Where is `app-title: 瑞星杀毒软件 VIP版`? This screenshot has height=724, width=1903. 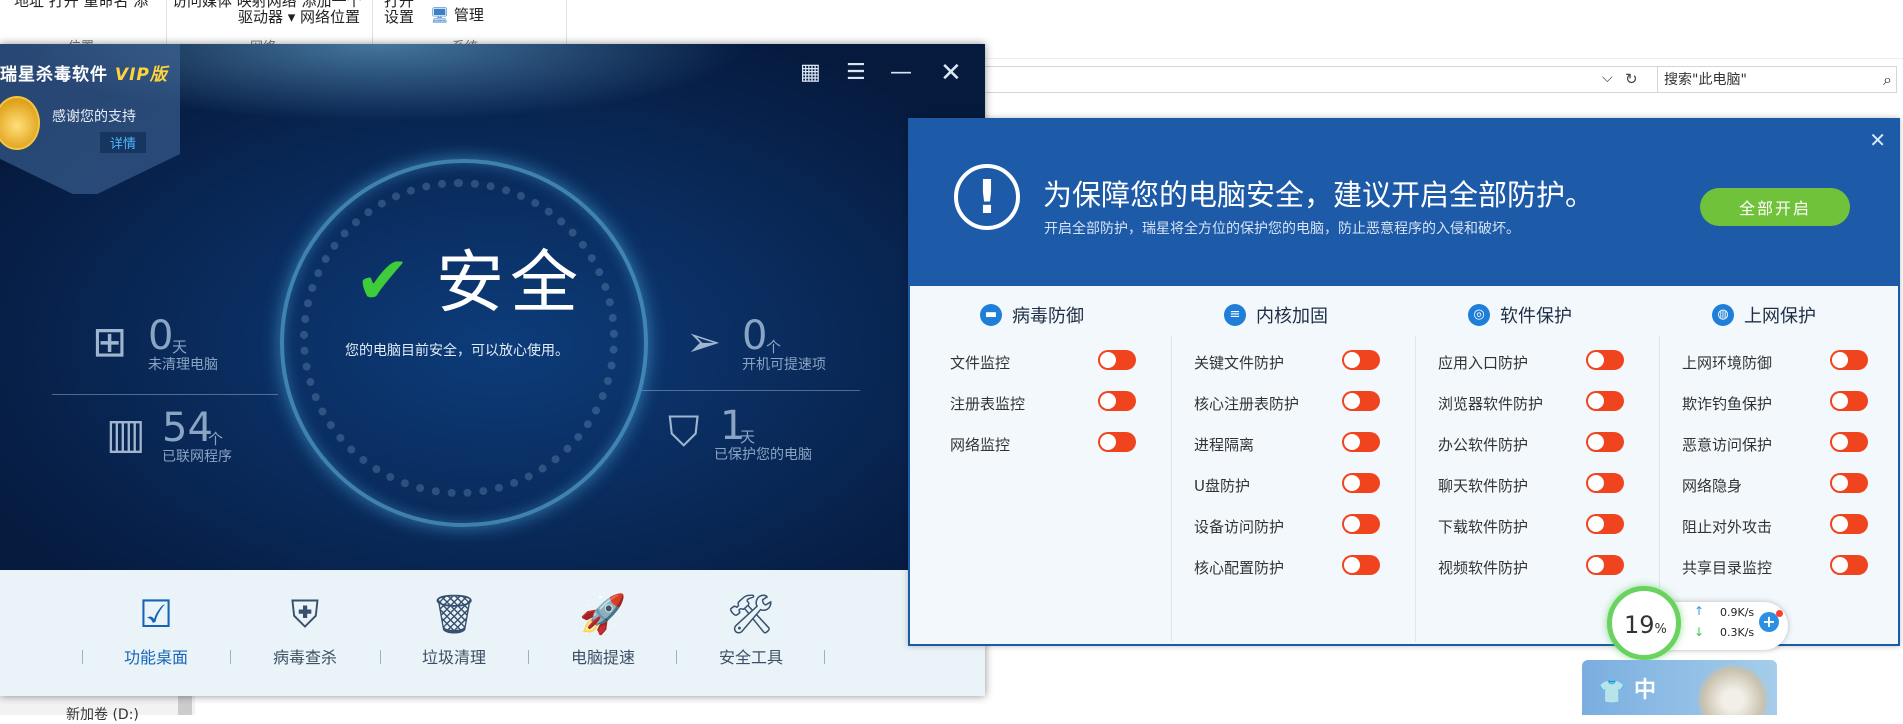
app-title: 瑞星杀毒软件 VIP版 is located at coordinates (84, 75).